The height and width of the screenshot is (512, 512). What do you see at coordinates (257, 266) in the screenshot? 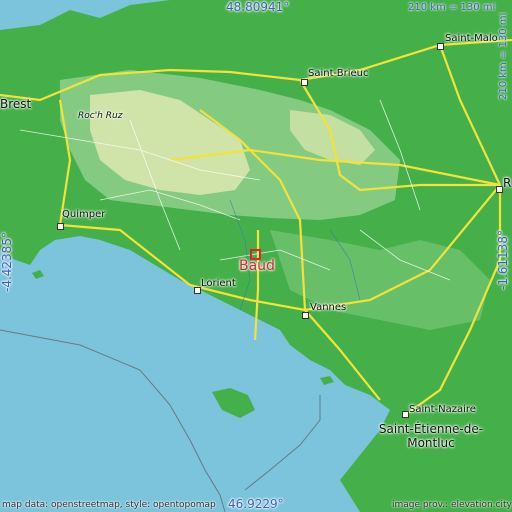
I see `place-name-label: Baud` at bounding box center [257, 266].